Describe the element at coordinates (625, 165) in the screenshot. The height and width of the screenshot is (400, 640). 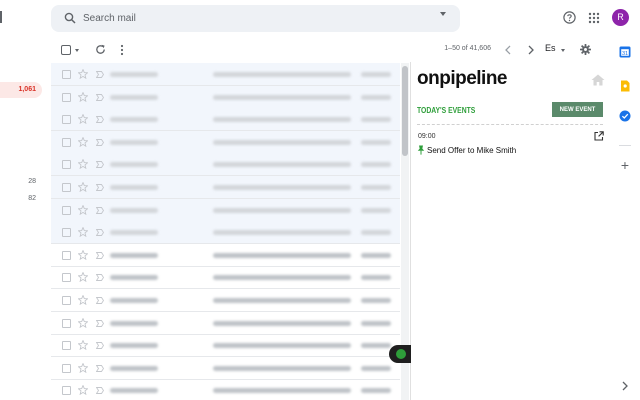
I see `add-addon-plus-icon: +` at that location.